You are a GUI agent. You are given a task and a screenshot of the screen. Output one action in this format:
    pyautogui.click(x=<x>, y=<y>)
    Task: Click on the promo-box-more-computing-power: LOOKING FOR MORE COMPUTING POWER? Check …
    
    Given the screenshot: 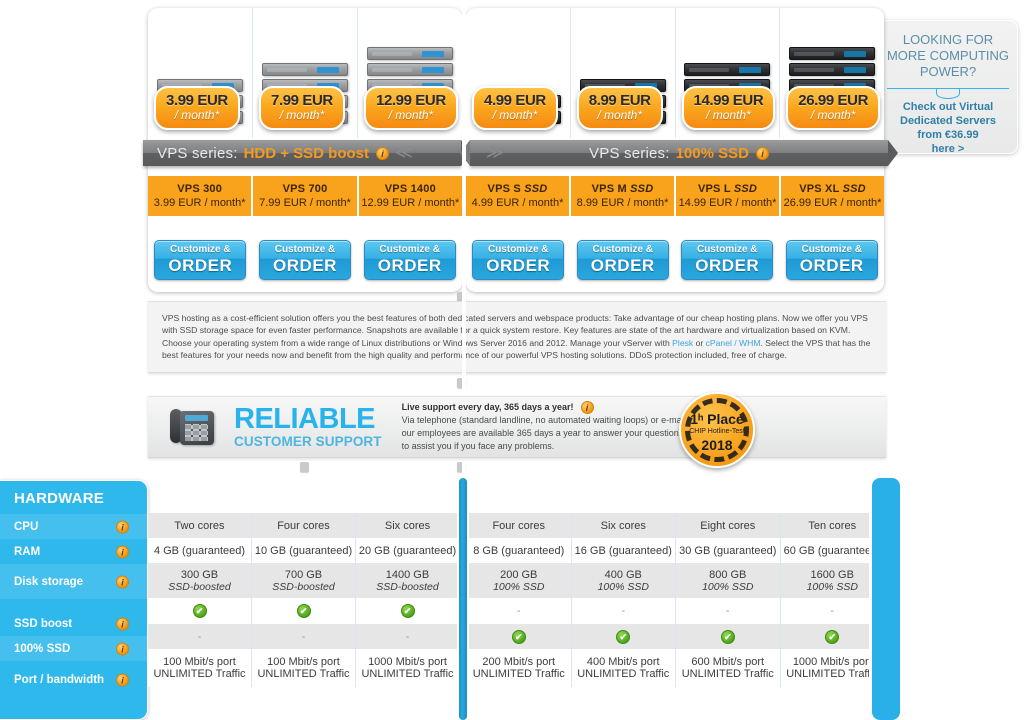 What is the action you would take?
    pyautogui.click(x=948, y=88)
    